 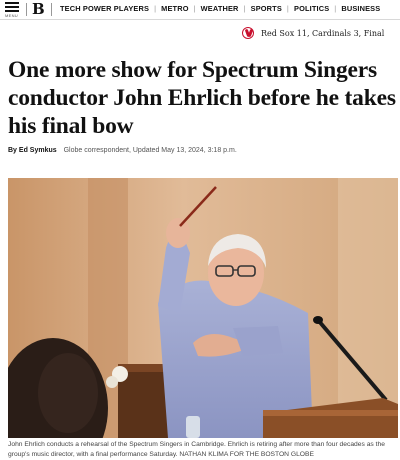 What do you see at coordinates (174, 8) in the screenshot?
I see `nav-item-metro: METRO` at bounding box center [174, 8].